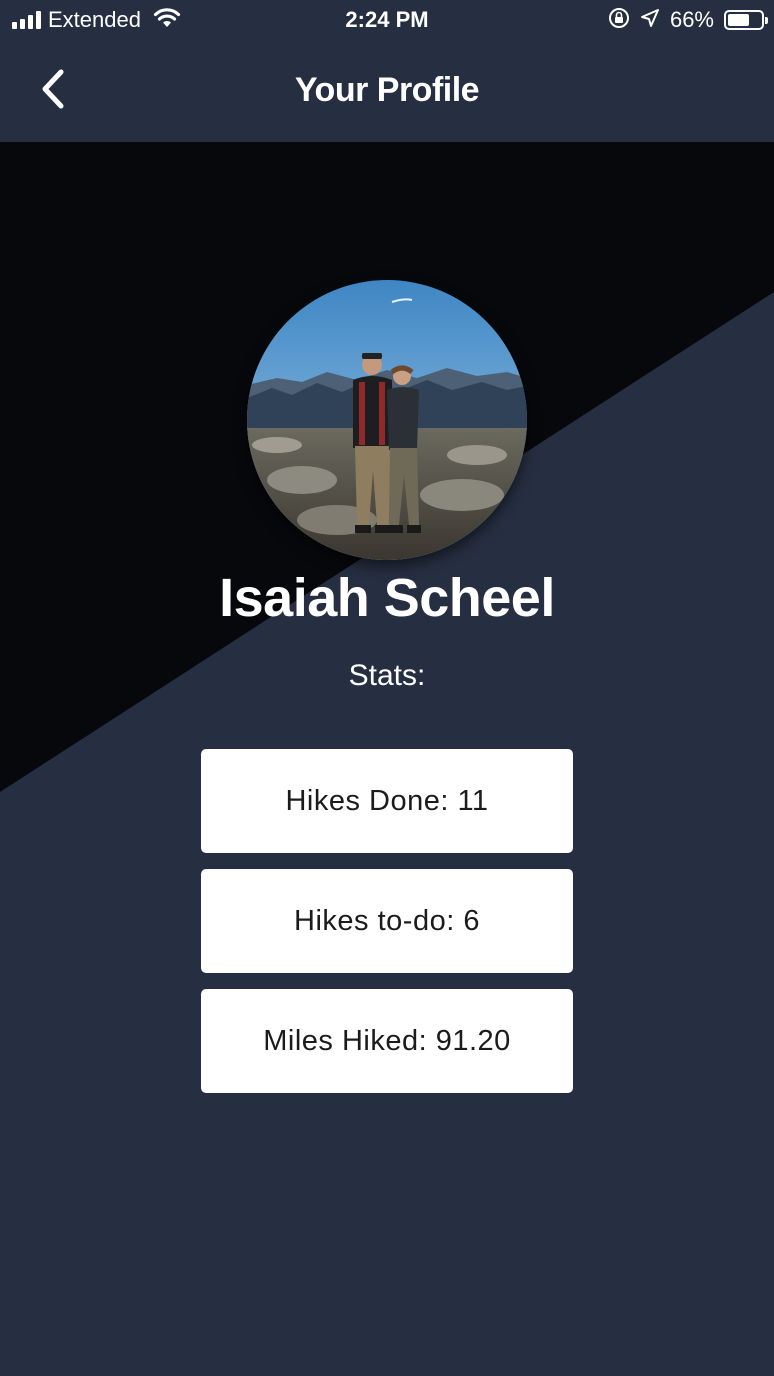  Describe the element at coordinates (387, 20) in the screenshot. I see `status-bar: Extended 2:24 PM 66%` at that location.